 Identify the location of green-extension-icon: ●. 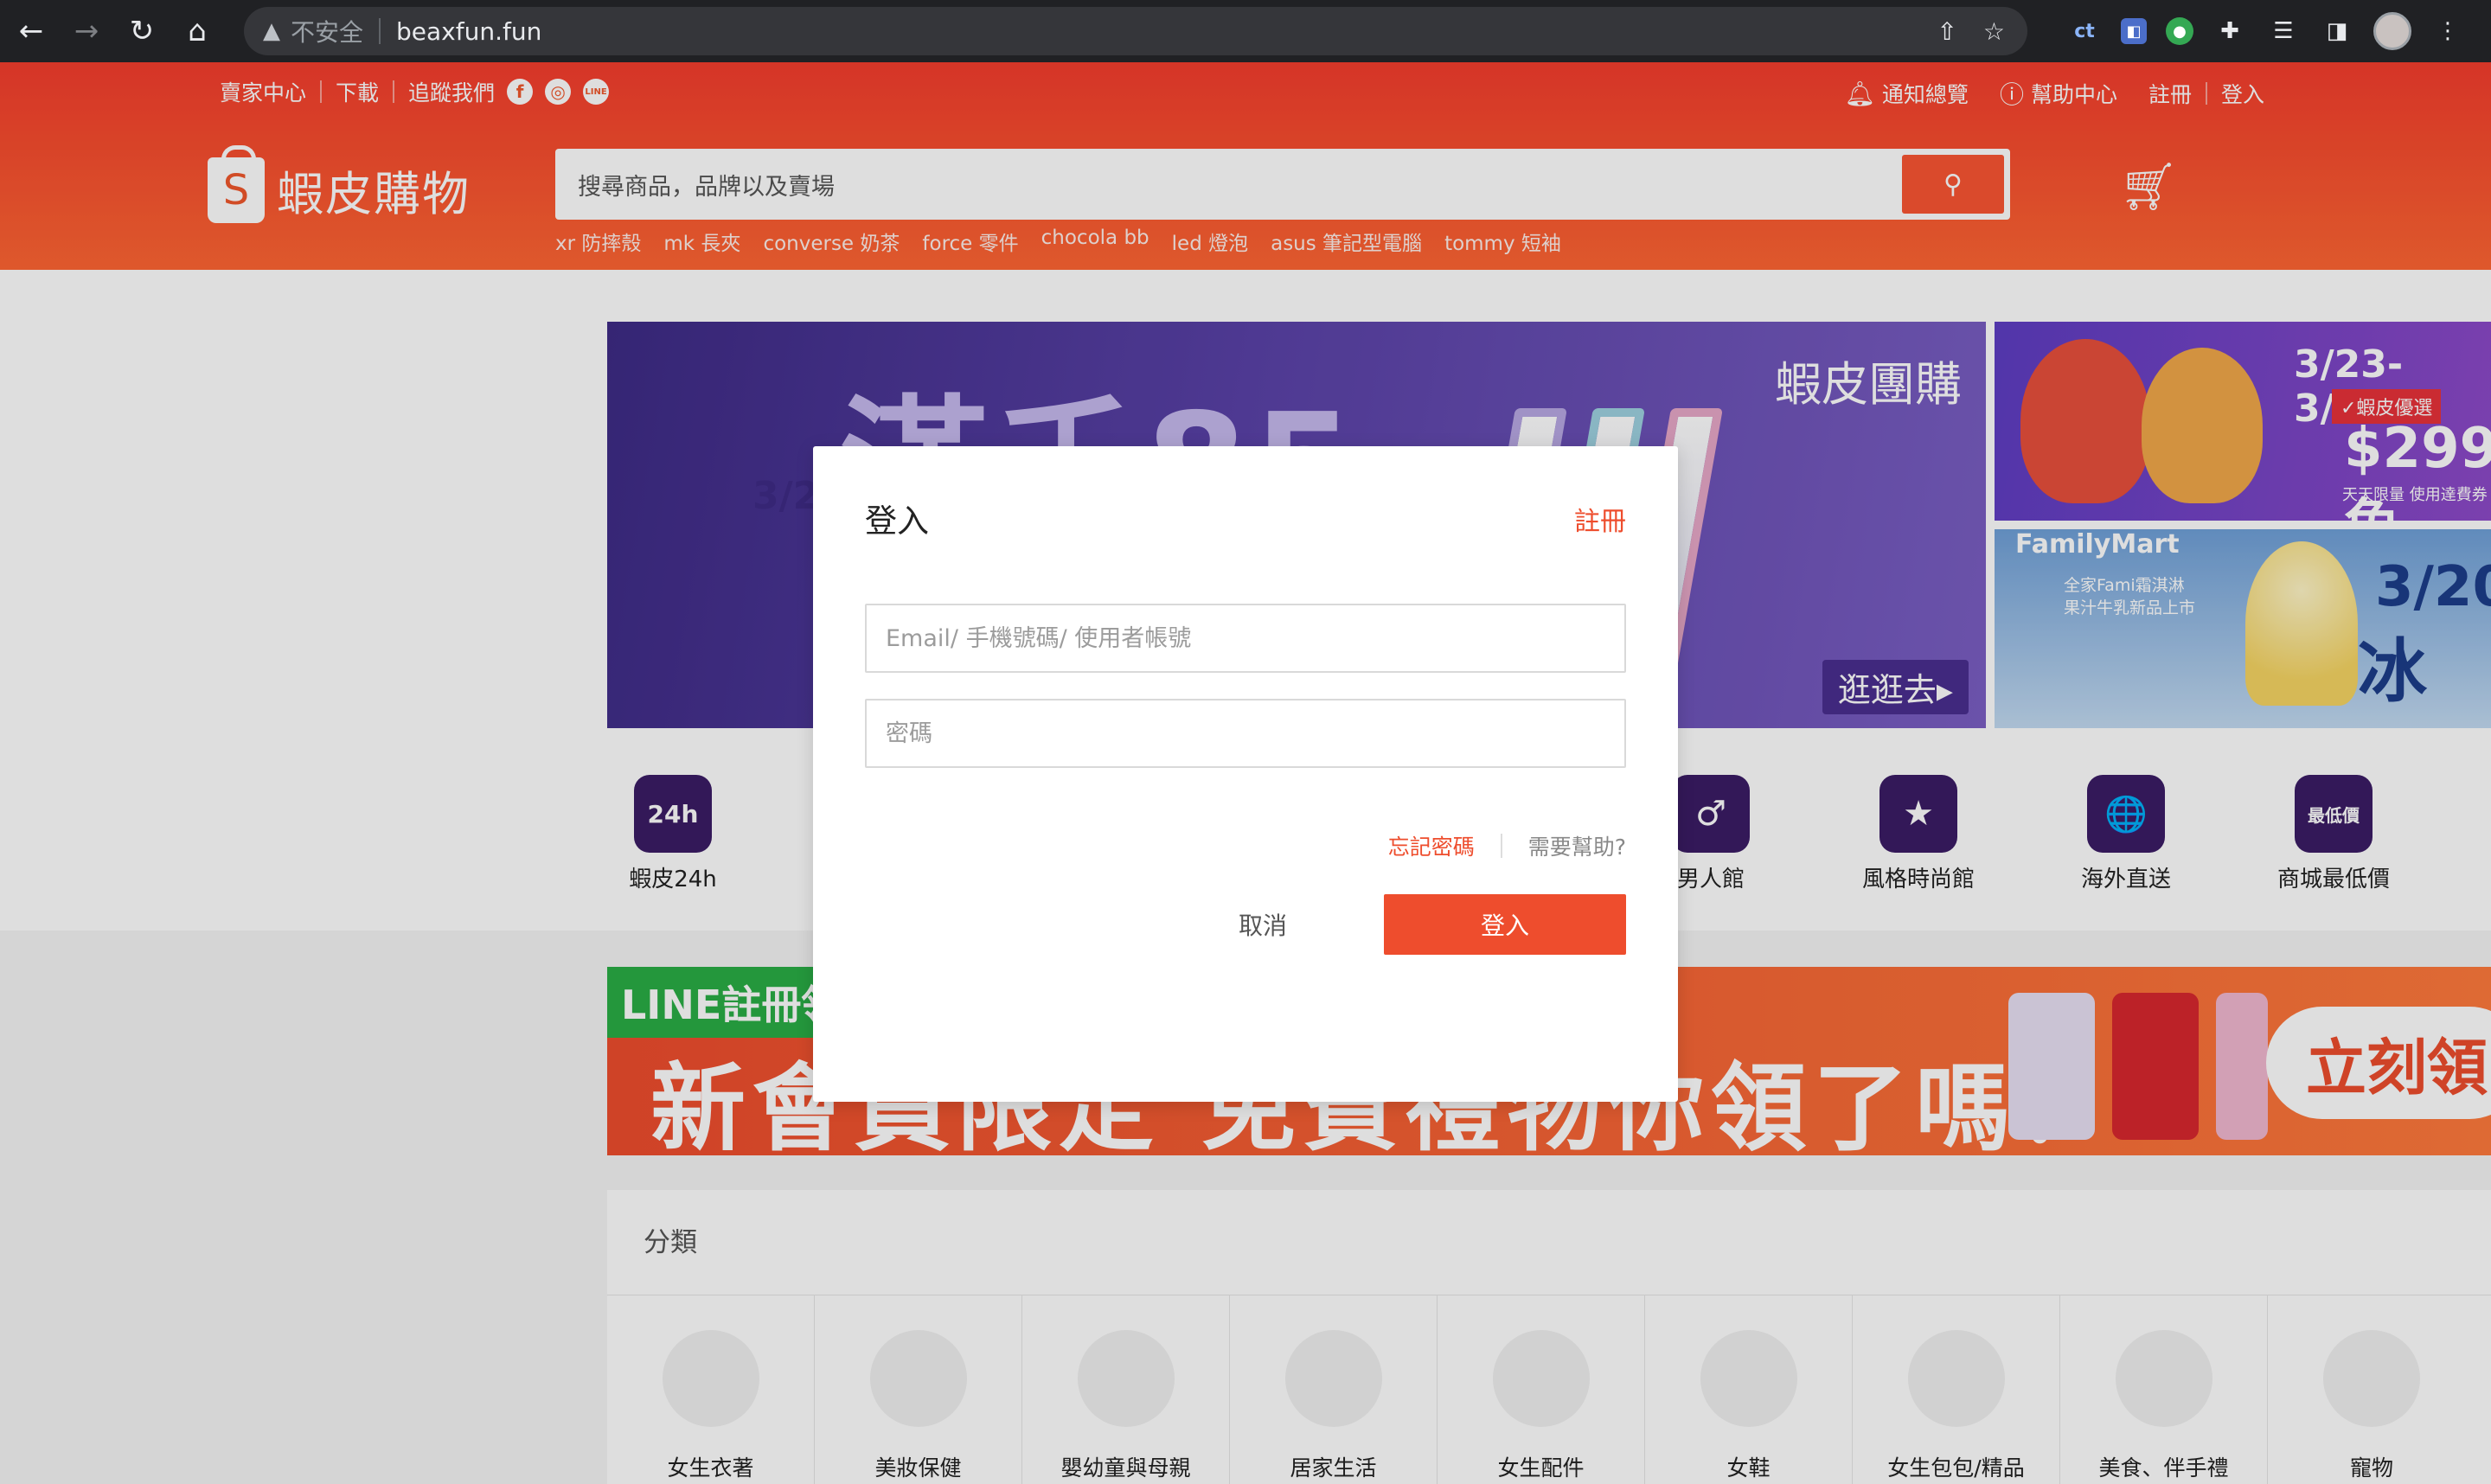
(2180, 31).